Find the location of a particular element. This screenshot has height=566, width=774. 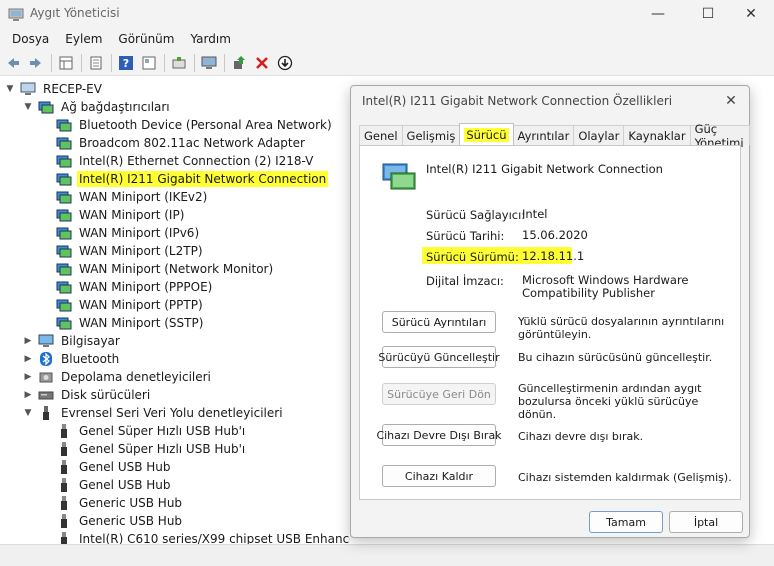

update-driver-button: Sürücüyü Güncelleştir is located at coordinates (439, 357).